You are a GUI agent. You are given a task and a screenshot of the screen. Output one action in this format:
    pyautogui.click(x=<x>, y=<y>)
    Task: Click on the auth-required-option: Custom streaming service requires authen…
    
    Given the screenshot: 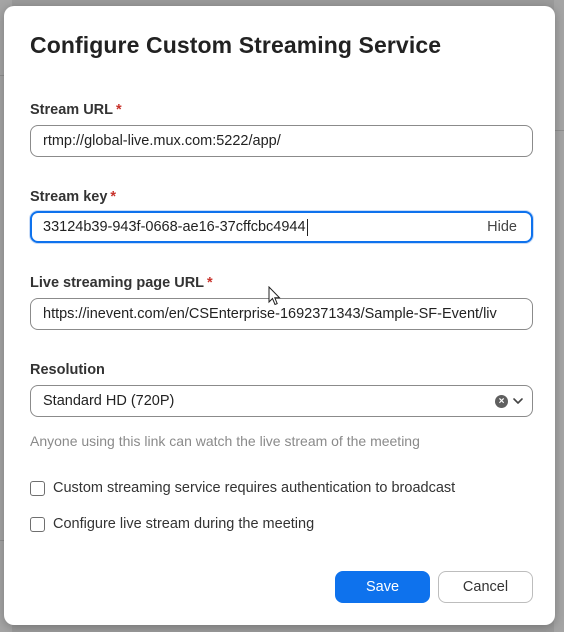 What is the action you would take?
    pyautogui.click(x=242, y=488)
    